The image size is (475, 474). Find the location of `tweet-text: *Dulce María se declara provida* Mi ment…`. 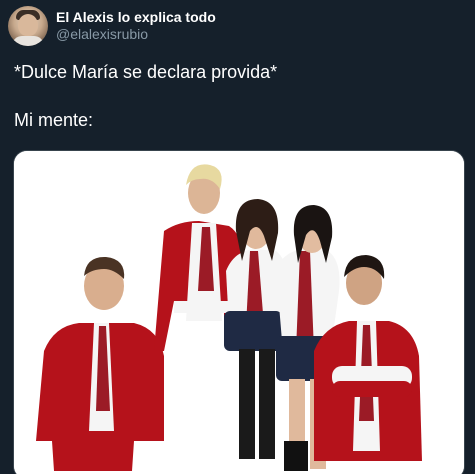

tweet-text: *Dulce María se declara provida* Mi ment… is located at coordinates (239, 96).